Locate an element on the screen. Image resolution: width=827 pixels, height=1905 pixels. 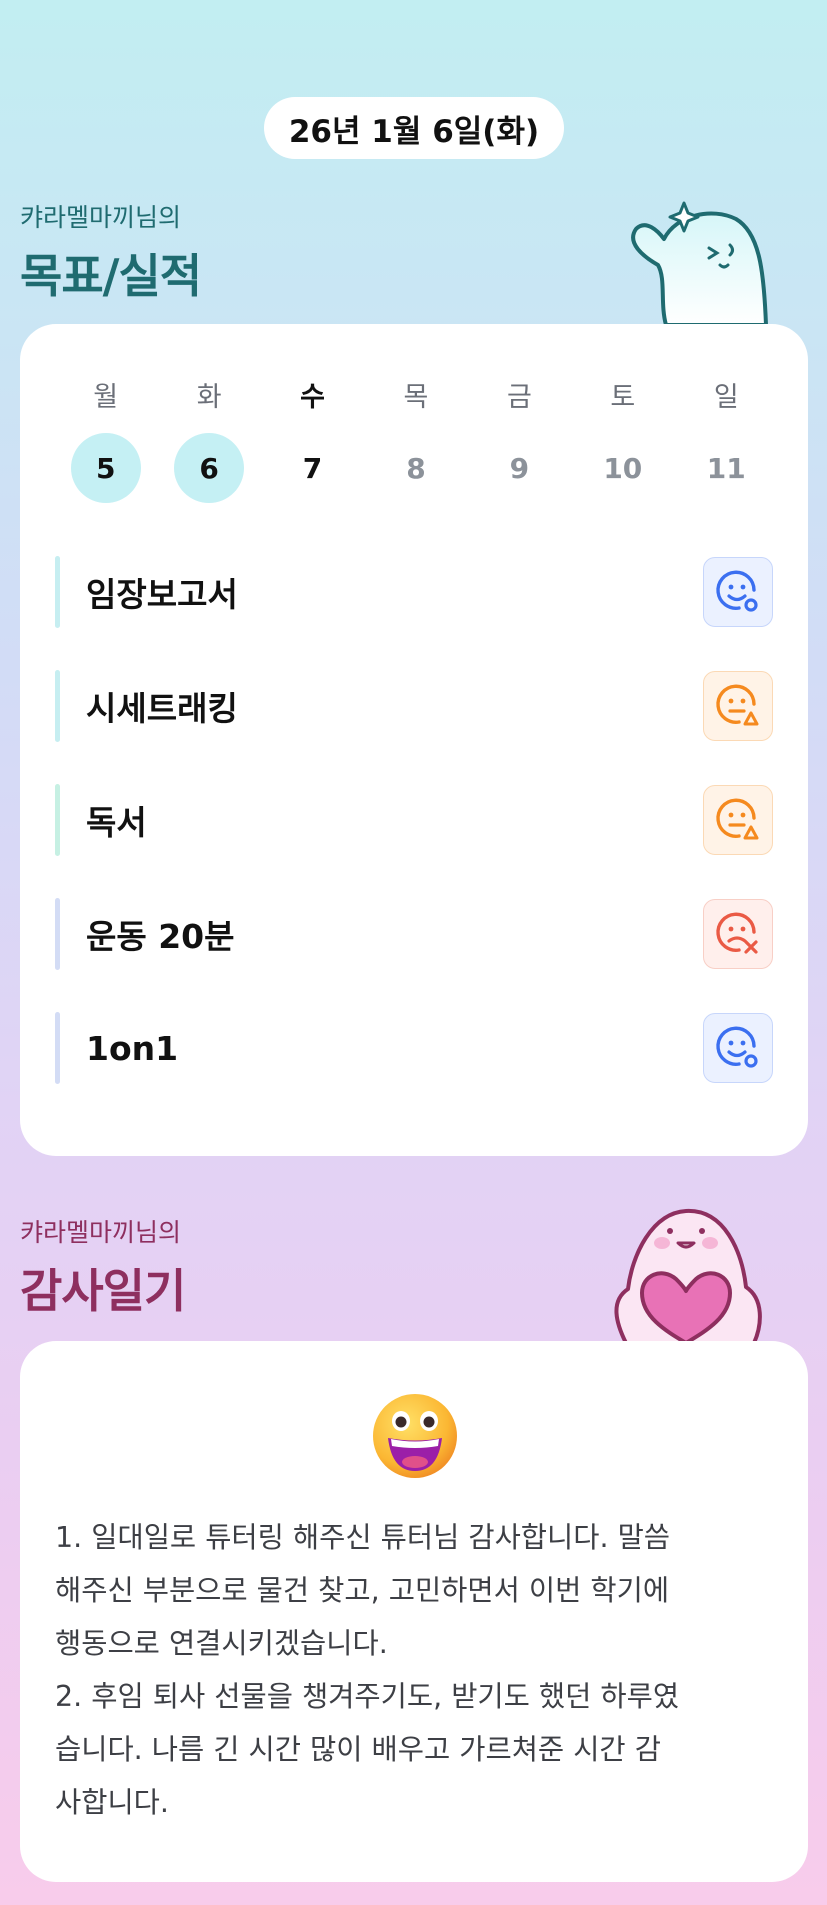
weekday-names: 월 화 수 목 금 토 일 is located at coordinates (416, 394).